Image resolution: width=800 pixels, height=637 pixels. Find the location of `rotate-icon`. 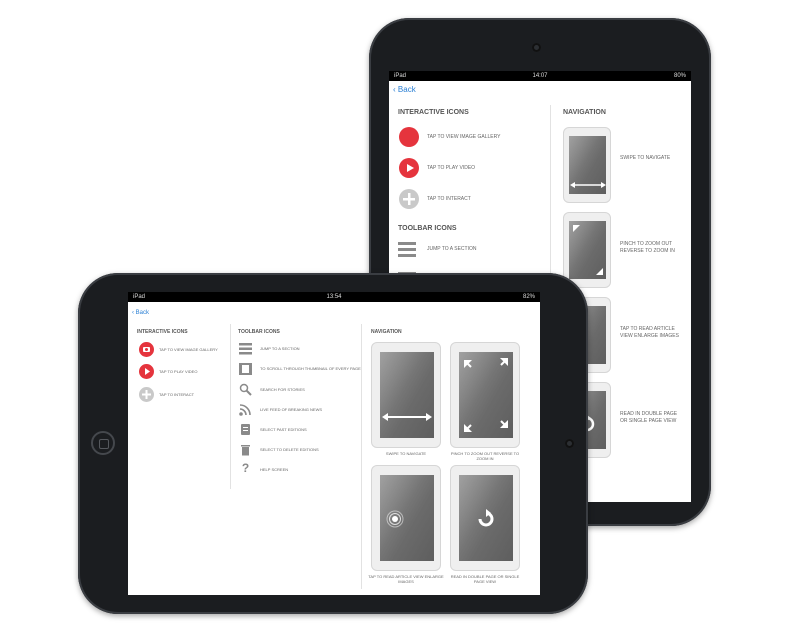

rotate-icon is located at coordinates (486, 518).